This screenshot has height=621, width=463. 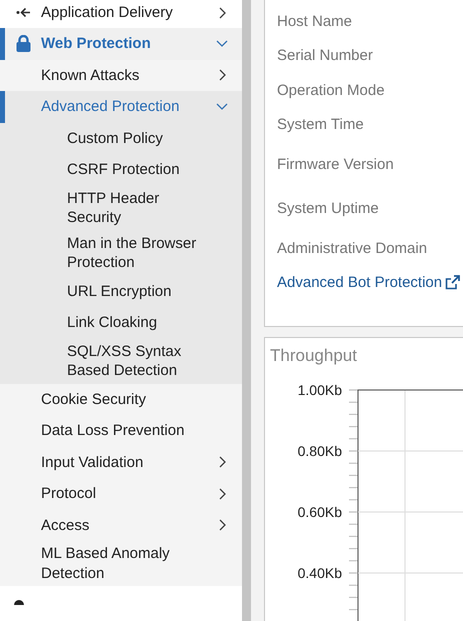 I want to click on sidebar-item: Advanced Protection, so click(x=121, y=106).